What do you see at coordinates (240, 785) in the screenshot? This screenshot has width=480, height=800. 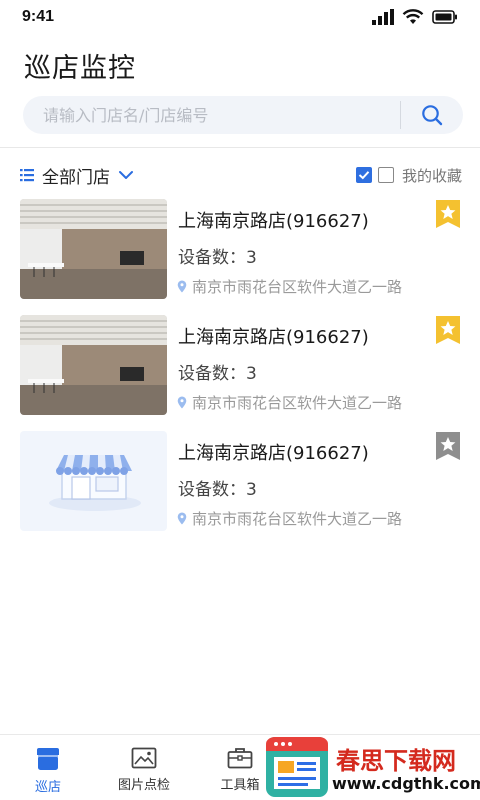 I see `tab-label: 工具箱` at bounding box center [240, 785].